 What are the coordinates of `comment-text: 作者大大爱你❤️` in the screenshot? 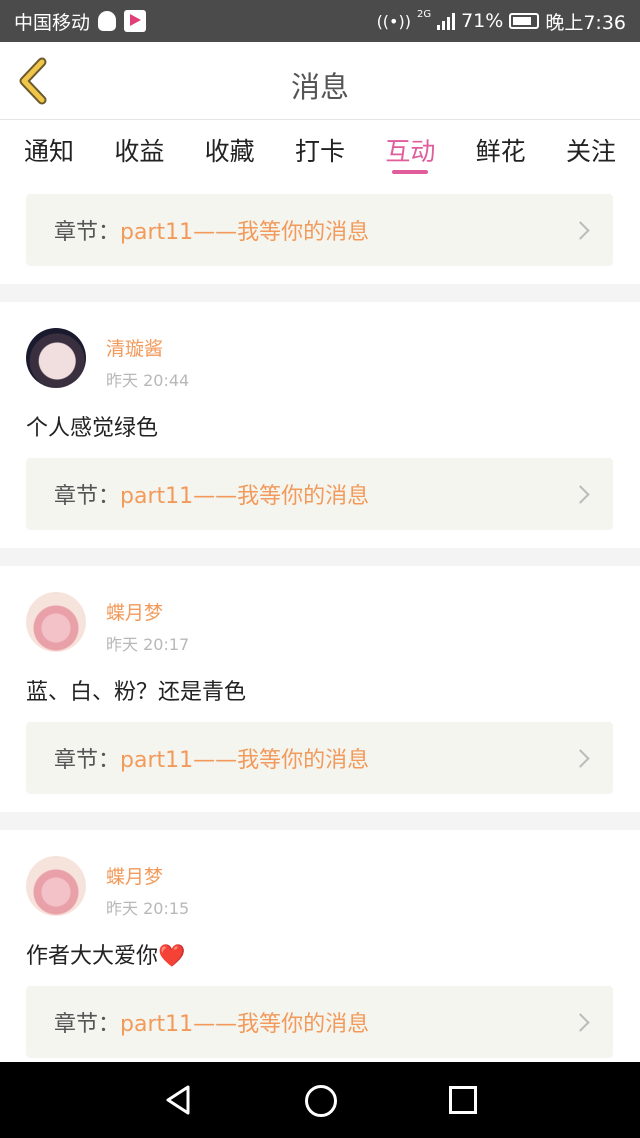 It's located at (106, 956).